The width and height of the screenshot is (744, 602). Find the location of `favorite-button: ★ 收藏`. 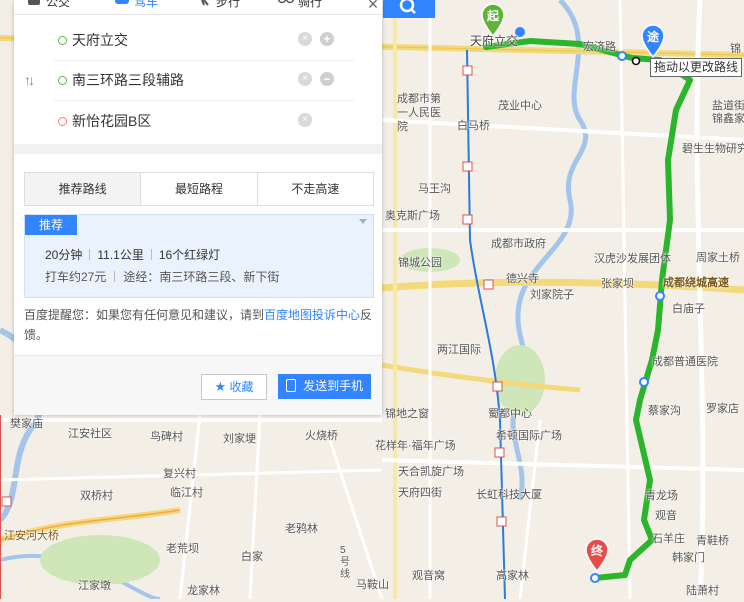

favorite-button: ★ 收藏 is located at coordinates (234, 387).